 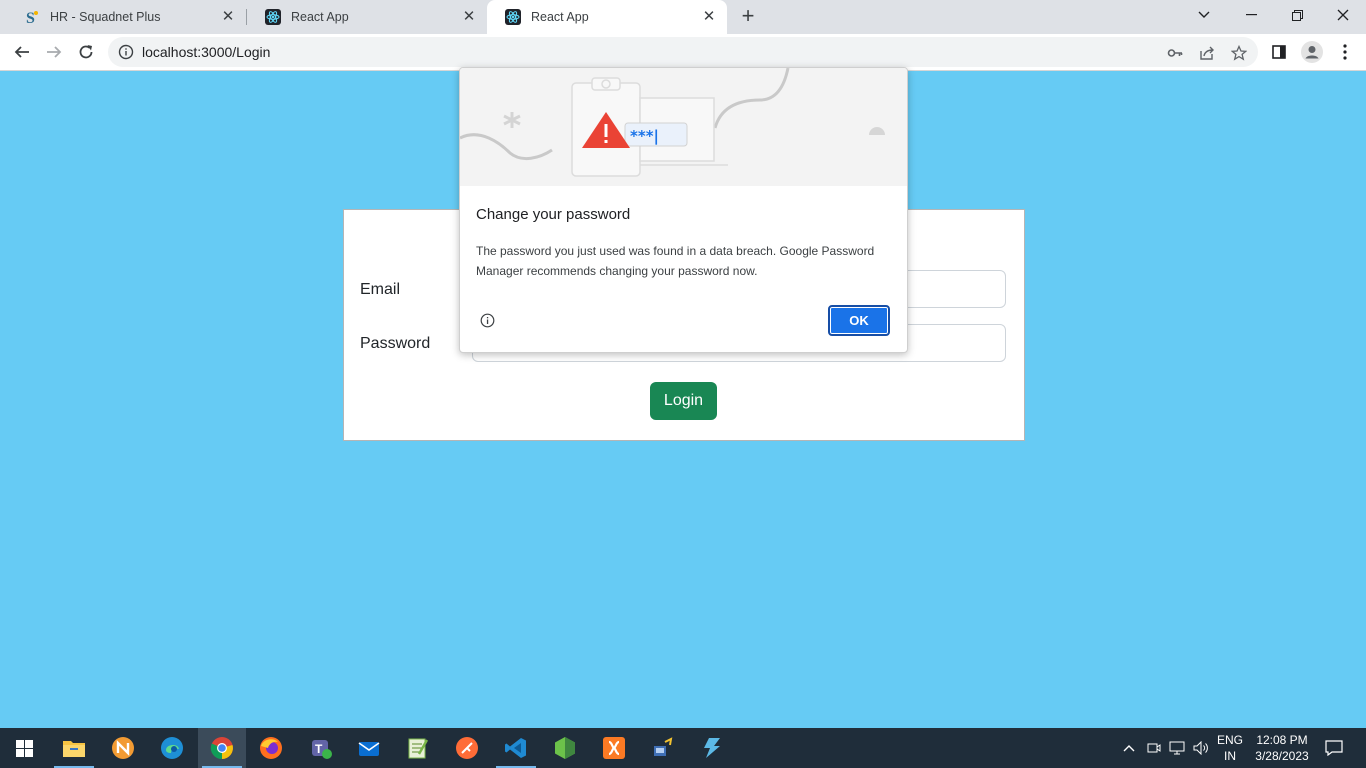 I want to click on language-code: ENG, so click(x=1229, y=740).